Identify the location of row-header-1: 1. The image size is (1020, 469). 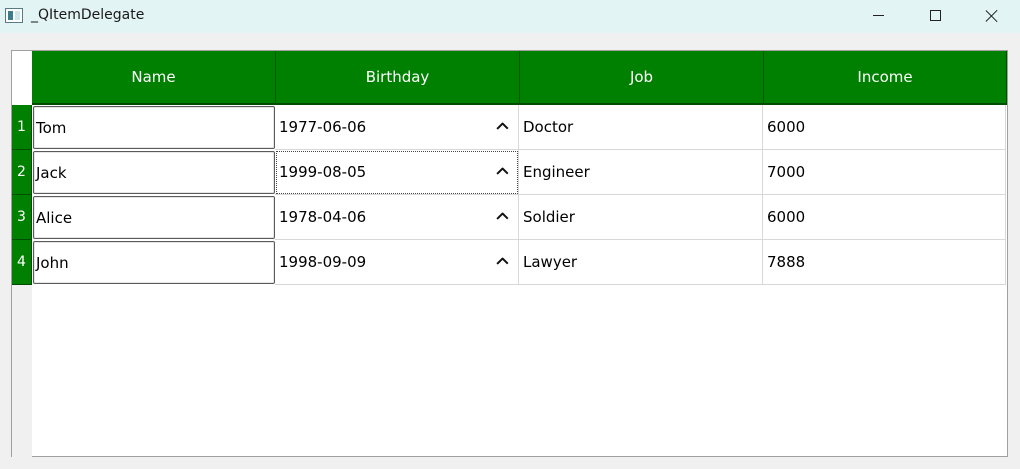
(22, 127).